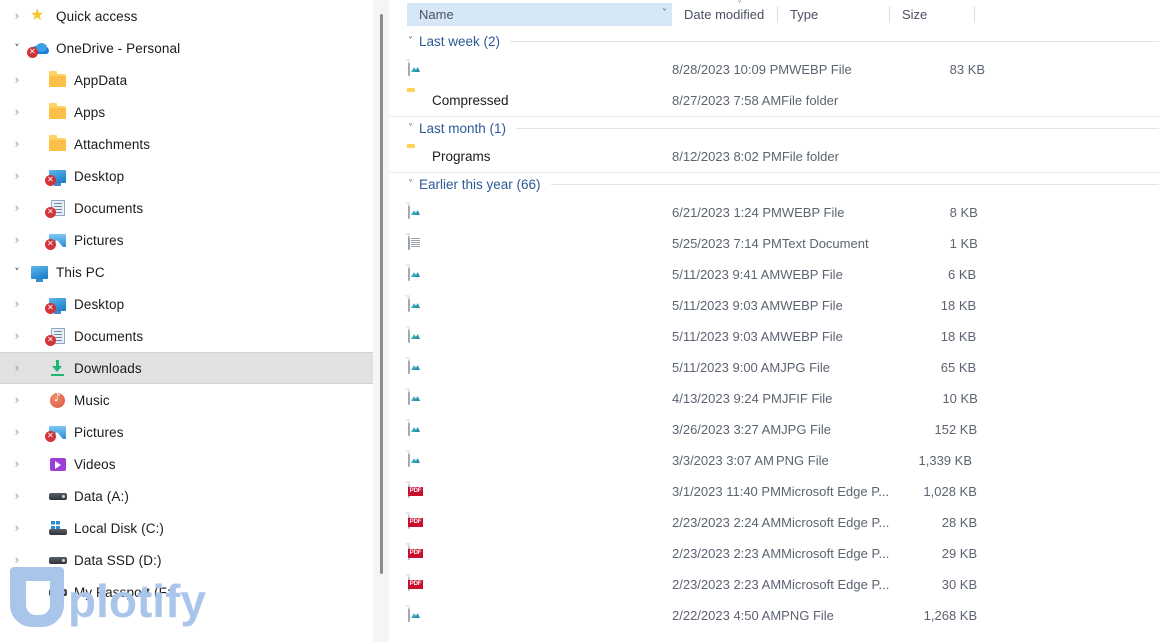  What do you see at coordinates (726, 305) in the screenshot?
I see `file-date-modified: 5/11/2023 9:03 AM` at bounding box center [726, 305].